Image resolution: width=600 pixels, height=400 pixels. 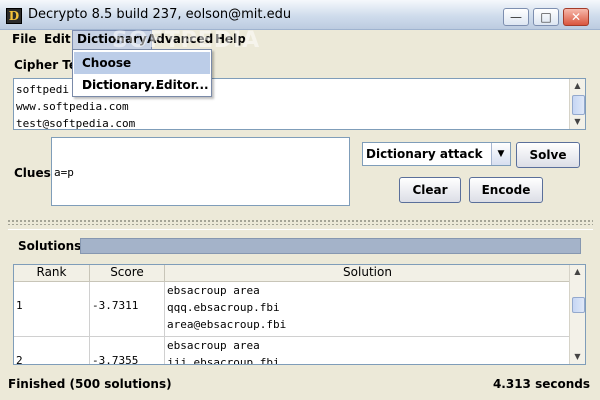 What do you see at coordinates (546, 17) in the screenshot?
I see `maximize-icon: □` at bounding box center [546, 17].